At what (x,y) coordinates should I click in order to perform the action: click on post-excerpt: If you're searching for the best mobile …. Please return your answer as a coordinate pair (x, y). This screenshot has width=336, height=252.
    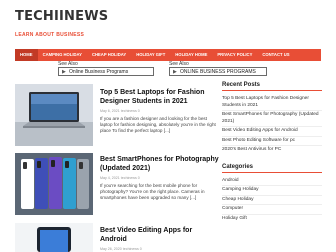
    Looking at the image, I should click on (152, 192).